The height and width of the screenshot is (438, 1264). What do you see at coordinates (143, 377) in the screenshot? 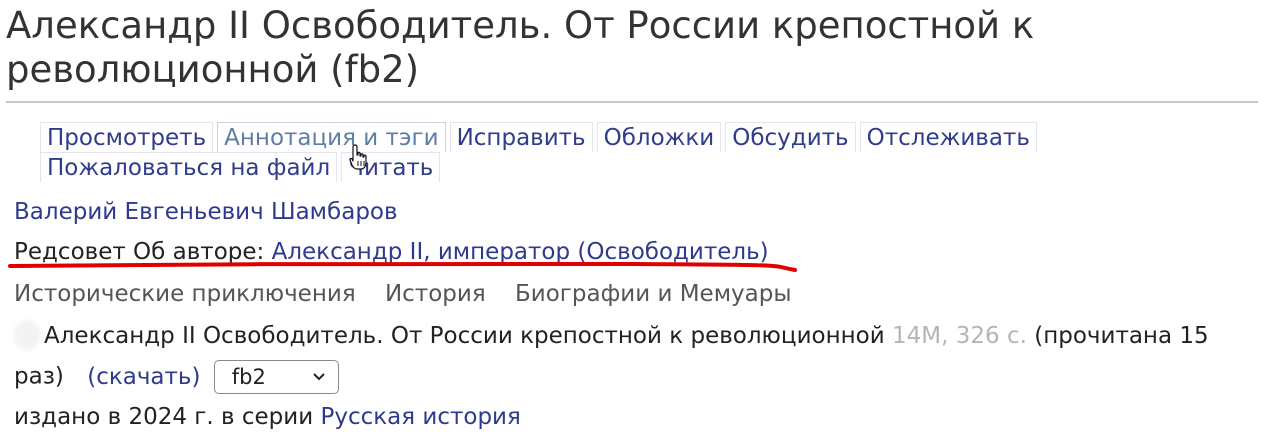
I see `download-link: (скачать)` at bounding box center [143, 377].